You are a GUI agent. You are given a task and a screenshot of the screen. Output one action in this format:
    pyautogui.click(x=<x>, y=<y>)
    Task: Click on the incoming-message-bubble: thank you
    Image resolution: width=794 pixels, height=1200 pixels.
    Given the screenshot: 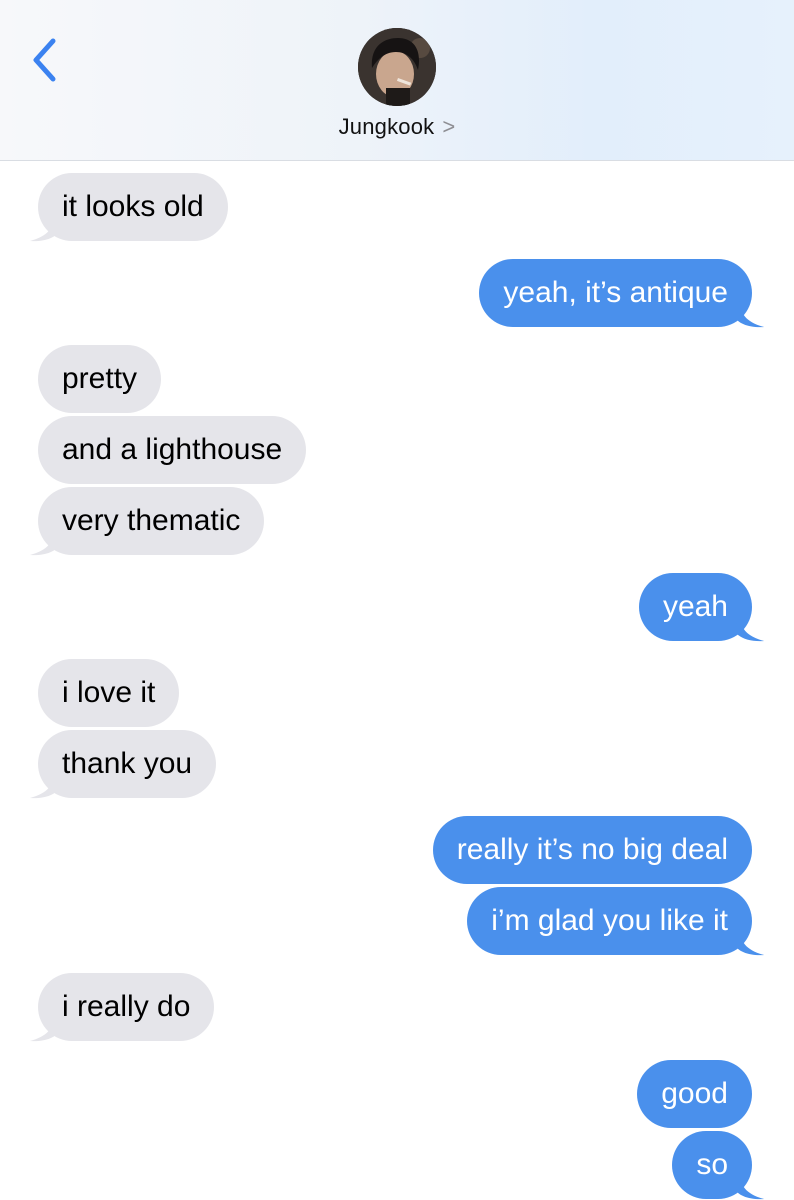 What is the action you would take?
    pyautogui.click(x=127, y=764)
    